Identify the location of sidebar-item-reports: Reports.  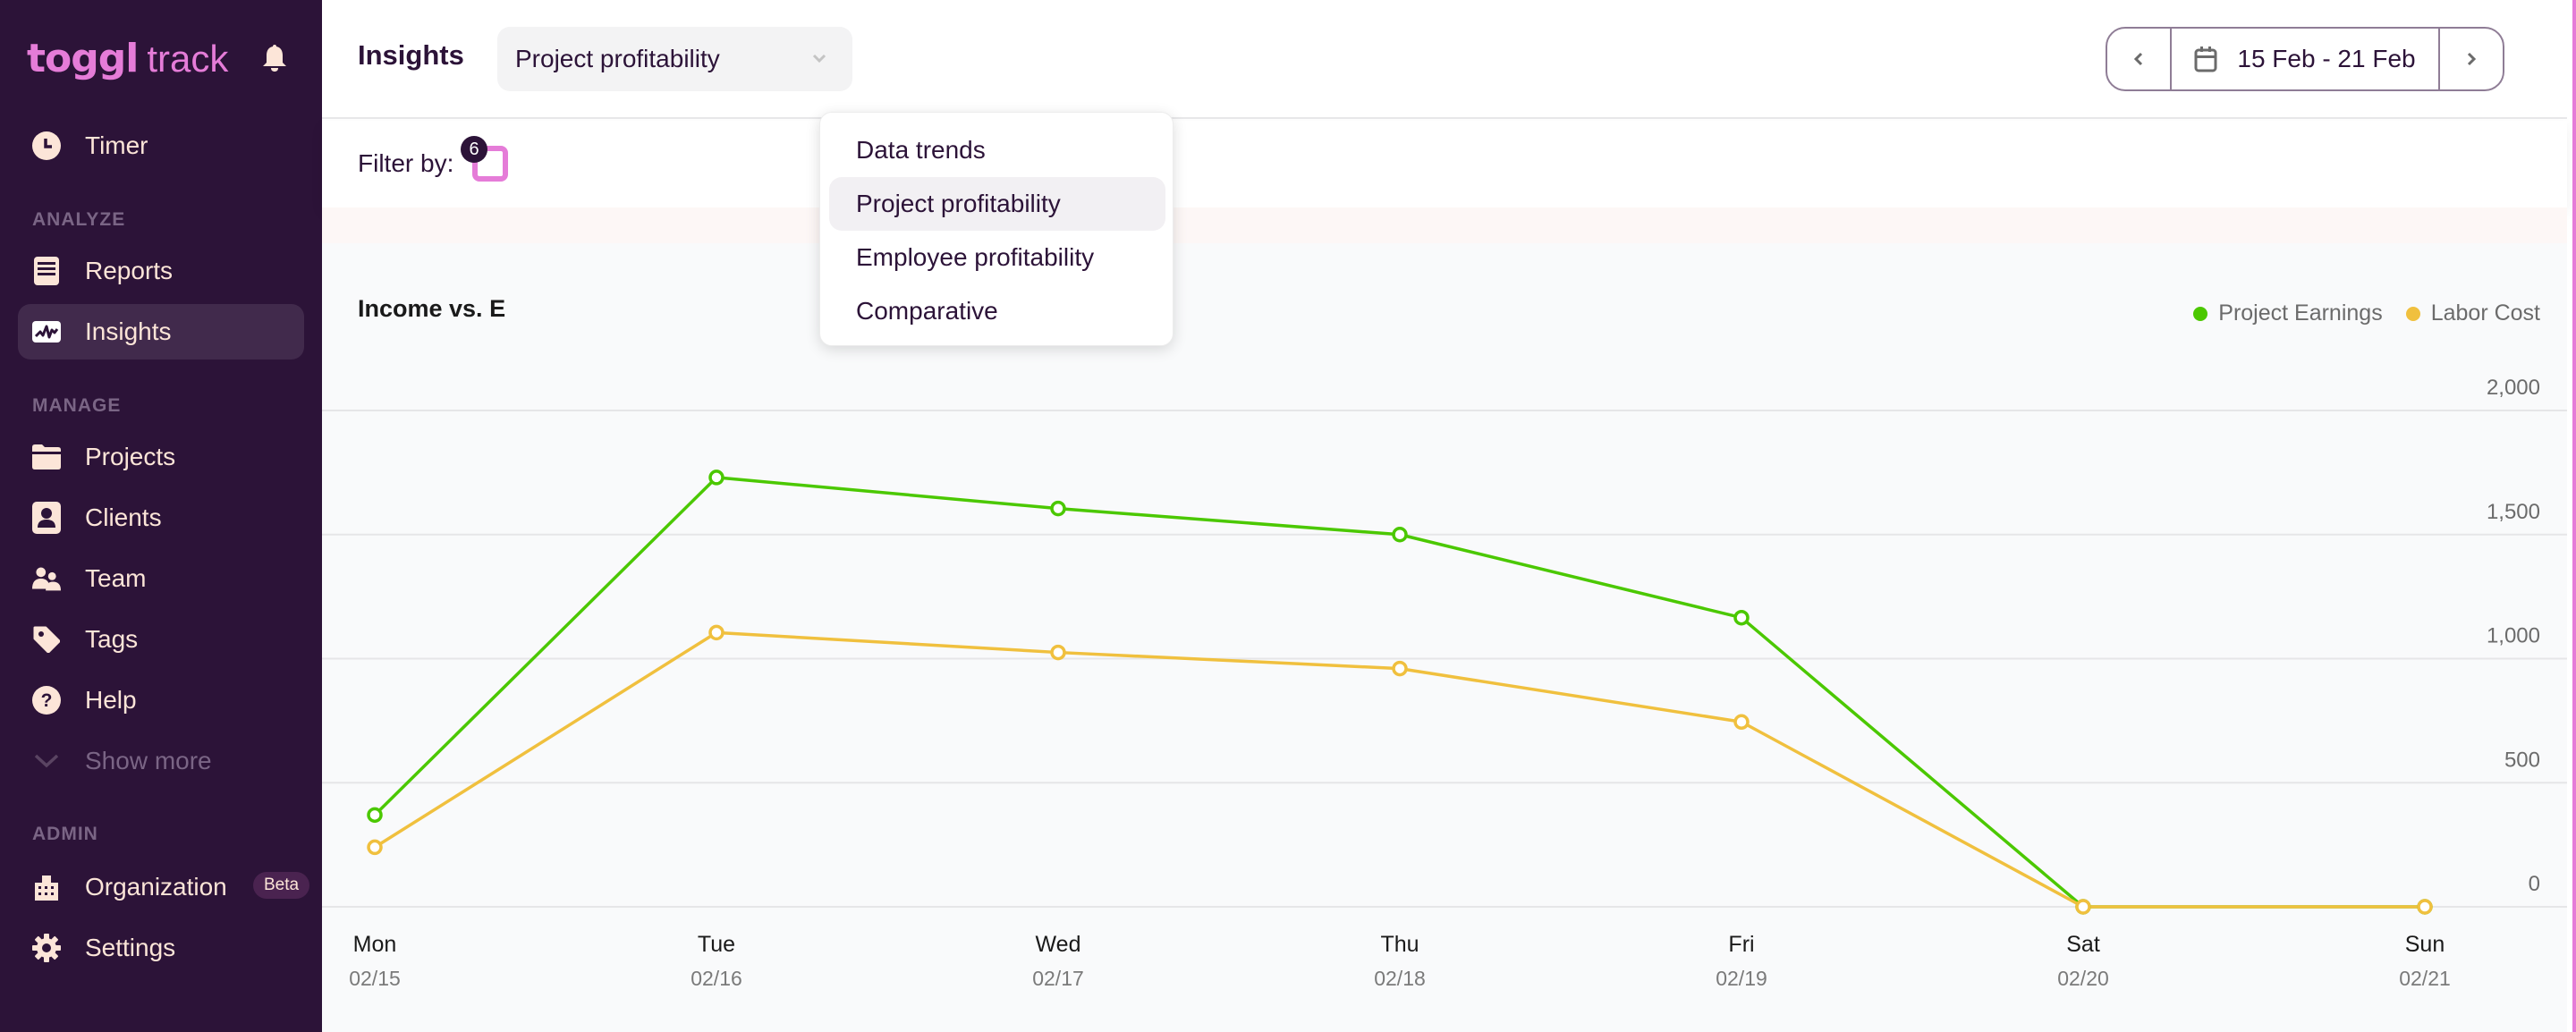
(161, 271).